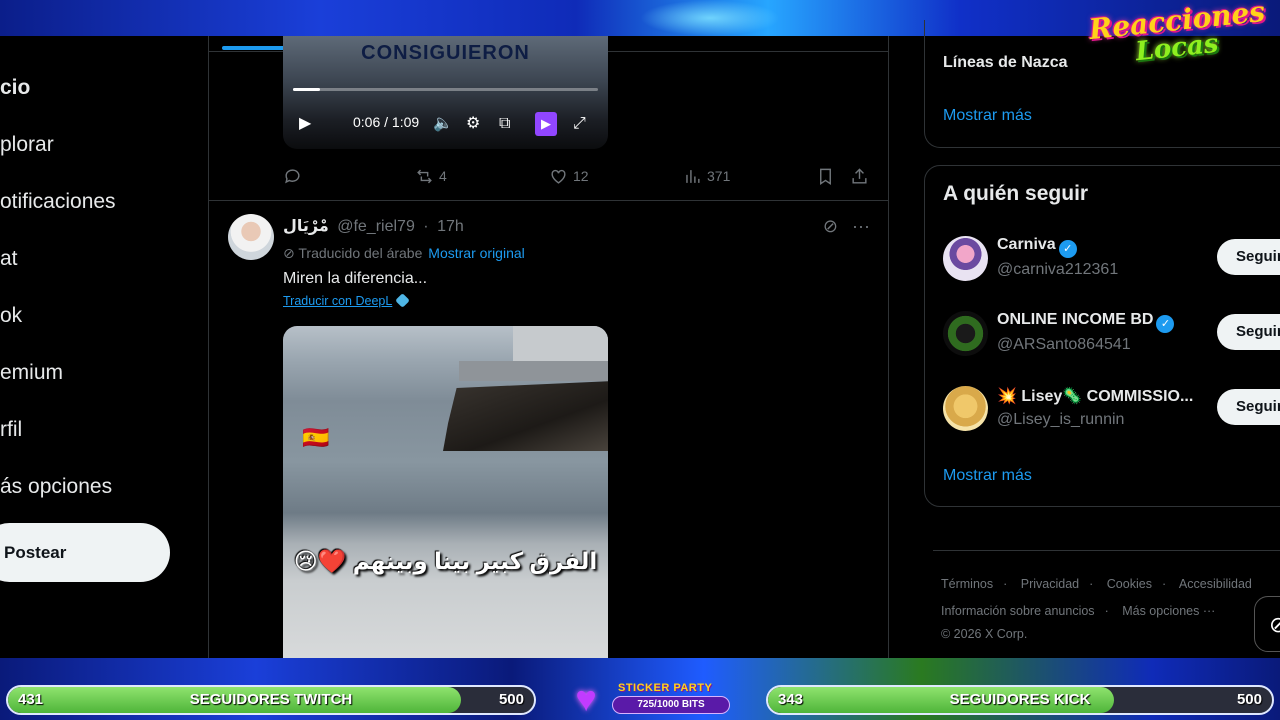 This screenshot has width=1280, height=720. I want to click on like-button: 12, so click(569, 176).